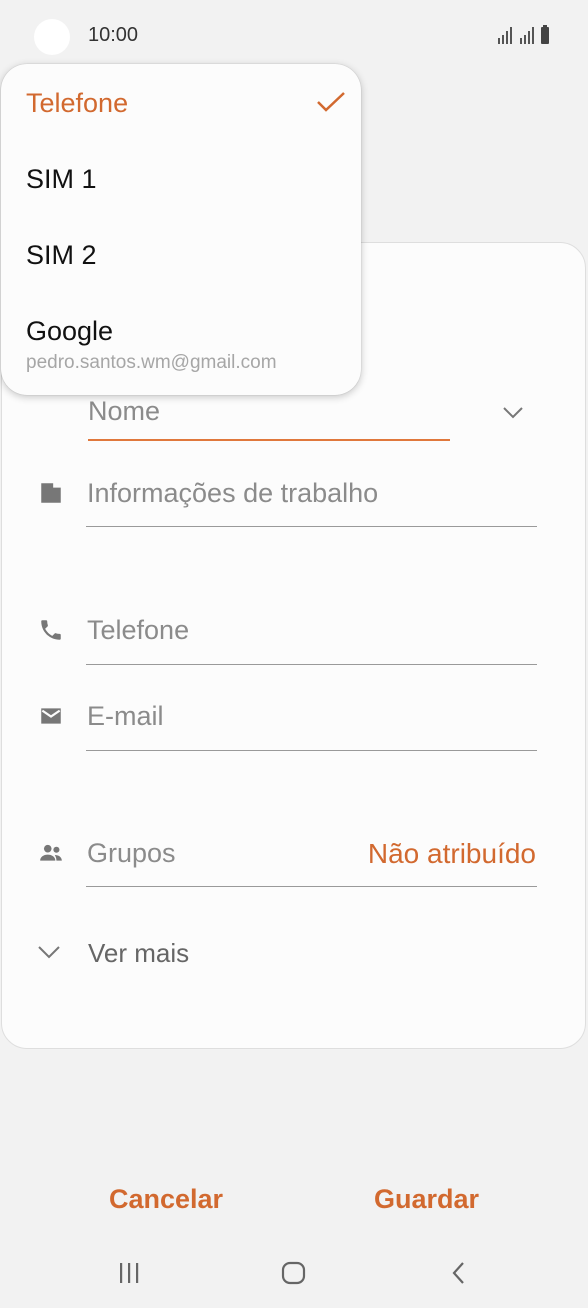  I want to click on work-info-underline, so click(311, 526).